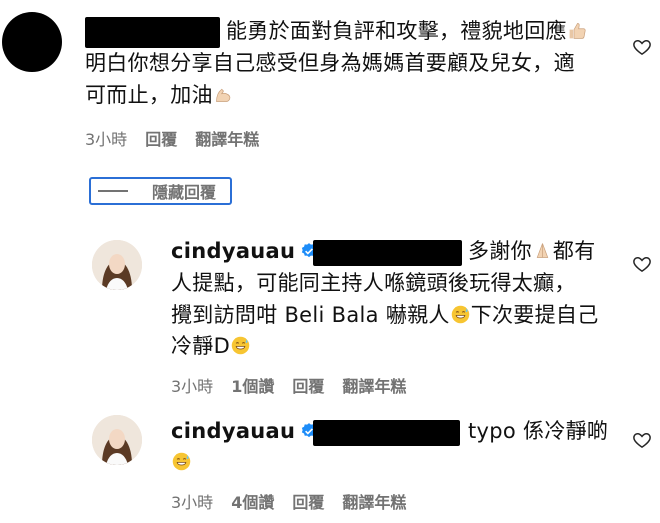 Image resolution: width=660 pixels, height=523 pixels. I want to click on reply-meta: 3小時 1個讚 回覆 翻譯年糕, so click(288, 385).